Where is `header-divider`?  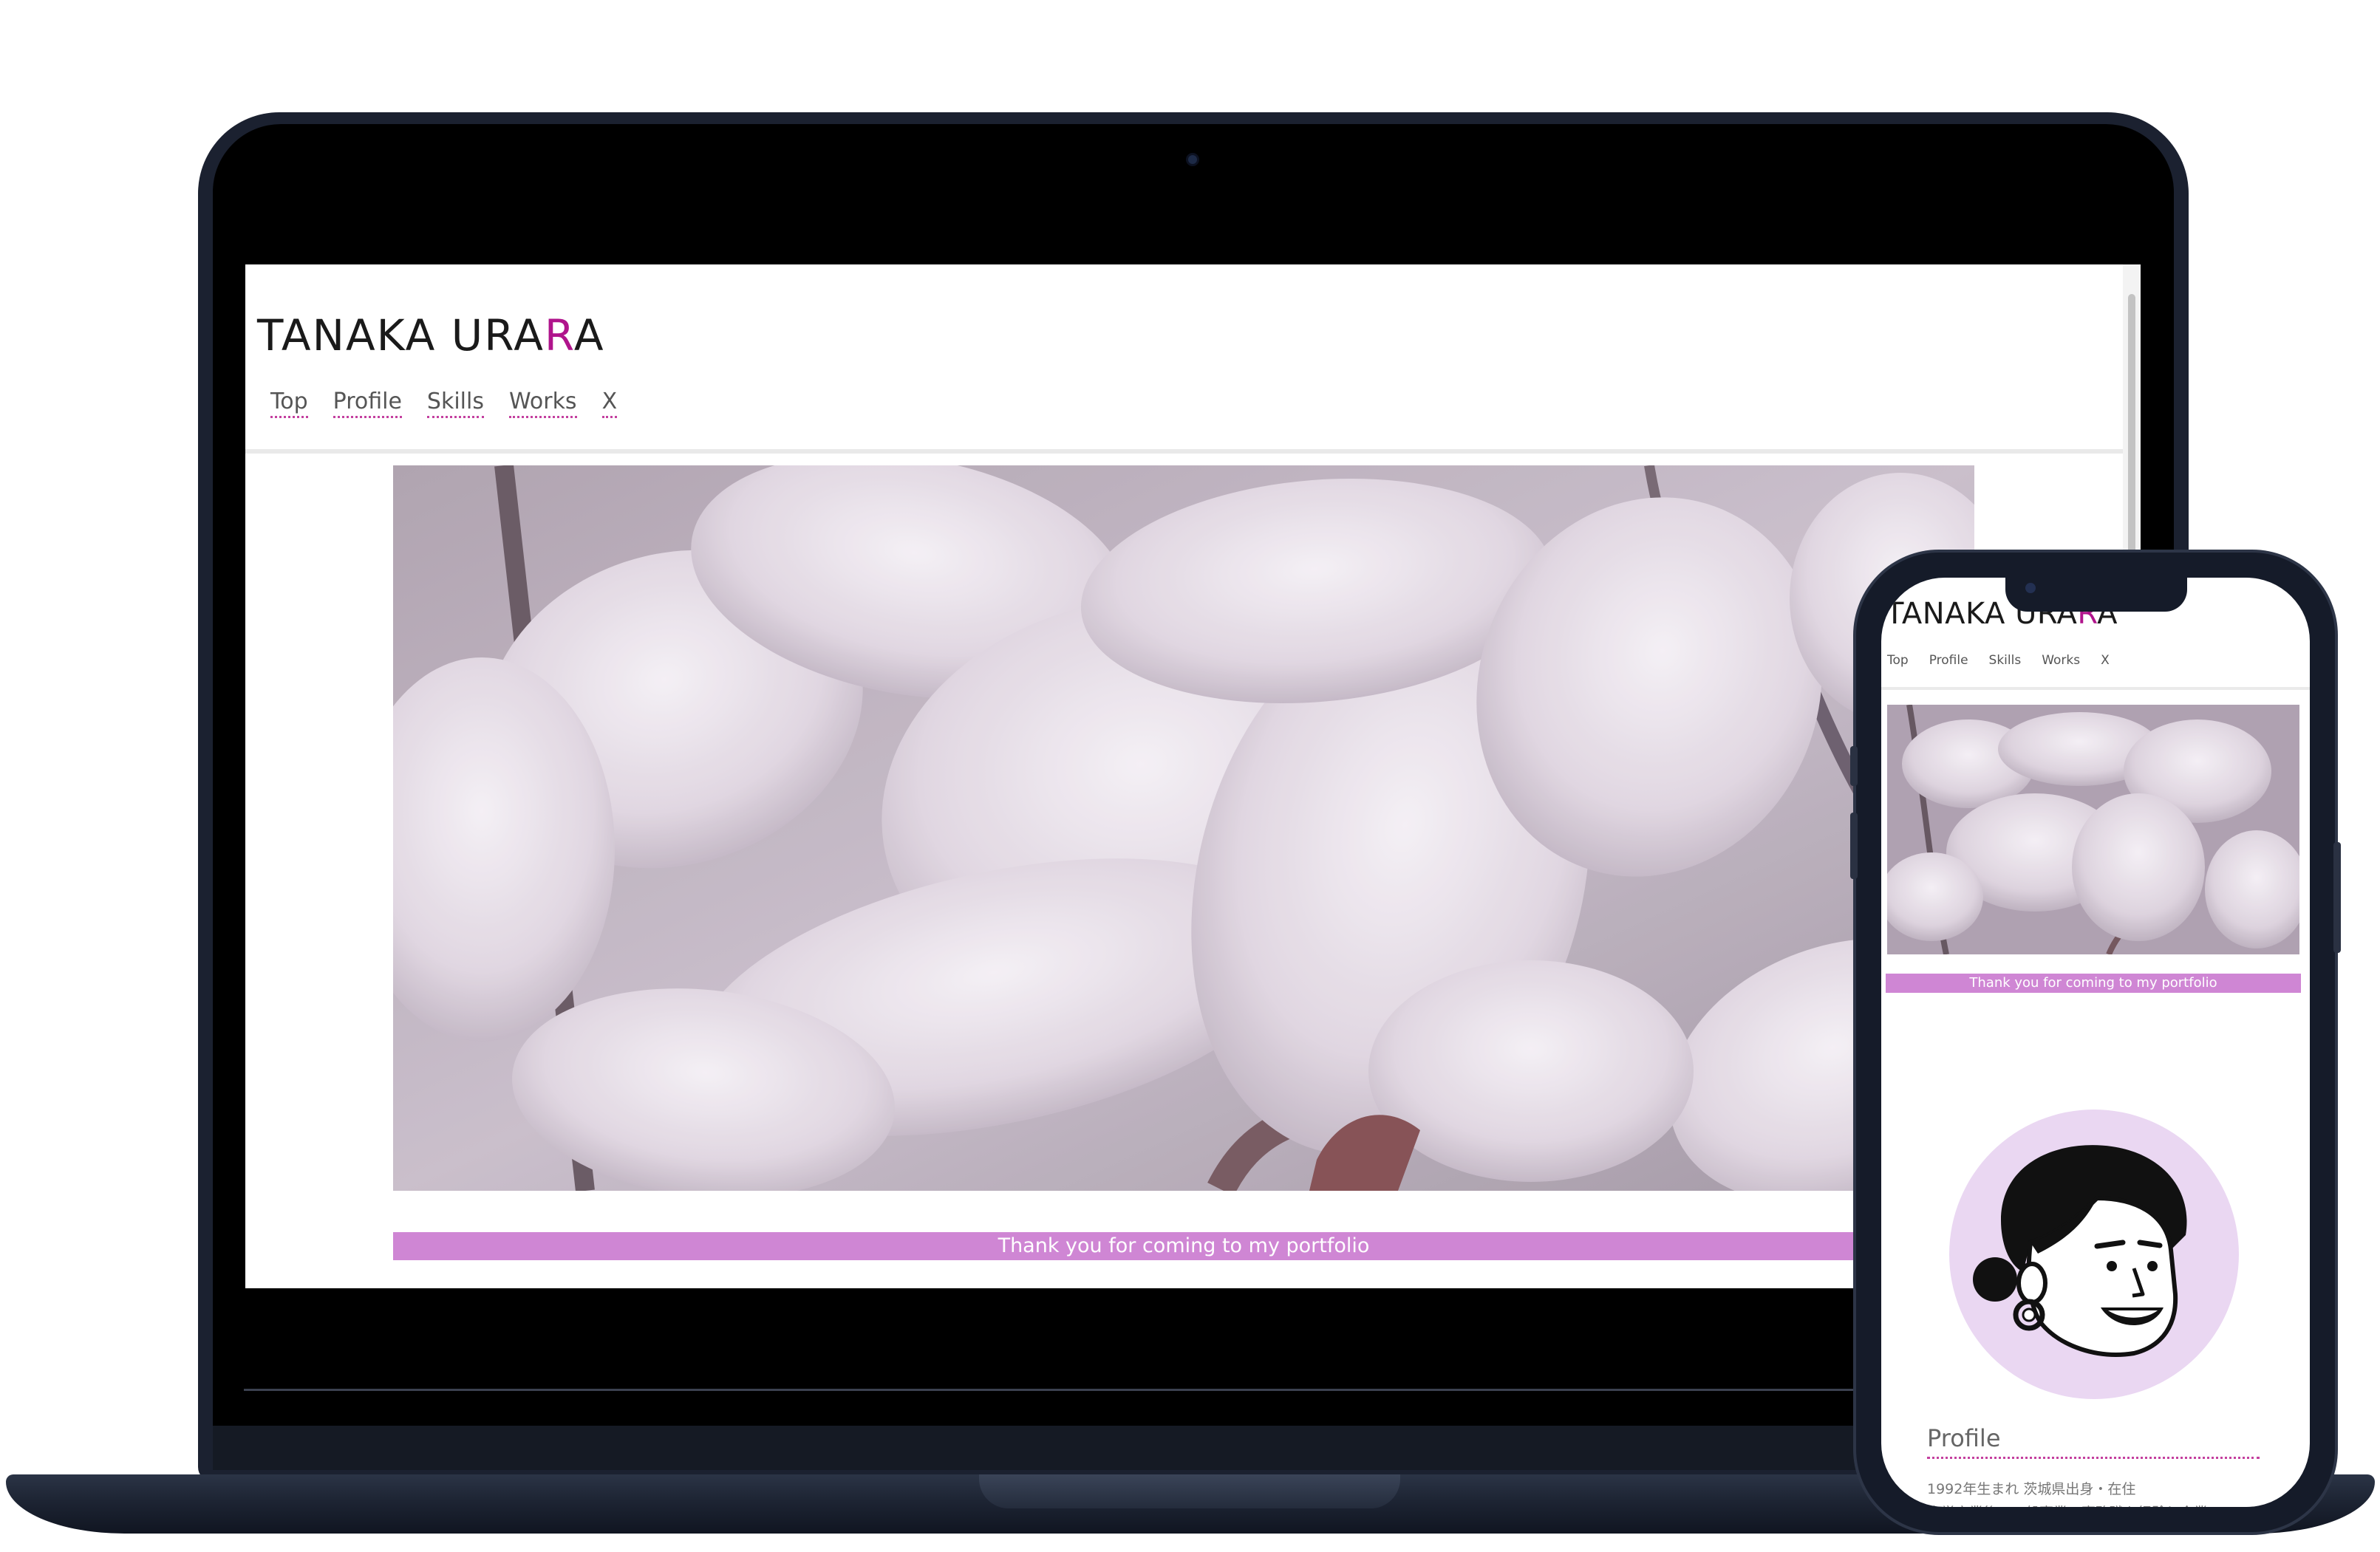 header-divider is located at coordinates (1184, 451).